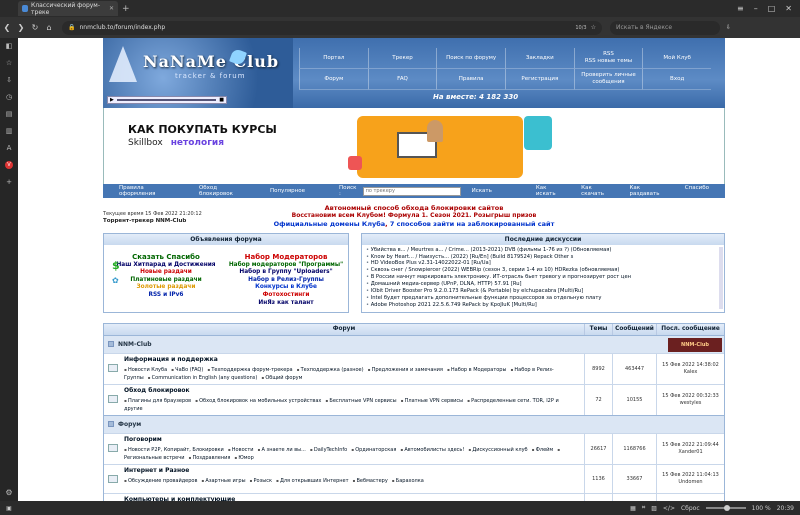 Image resolution: width=800 pixels, height=515 pixels. What do you see at coordinates (665, 27) in the screenshot?
I see `yandex-search-field: Искать в Яндексе` at bounding box center [665, 27].